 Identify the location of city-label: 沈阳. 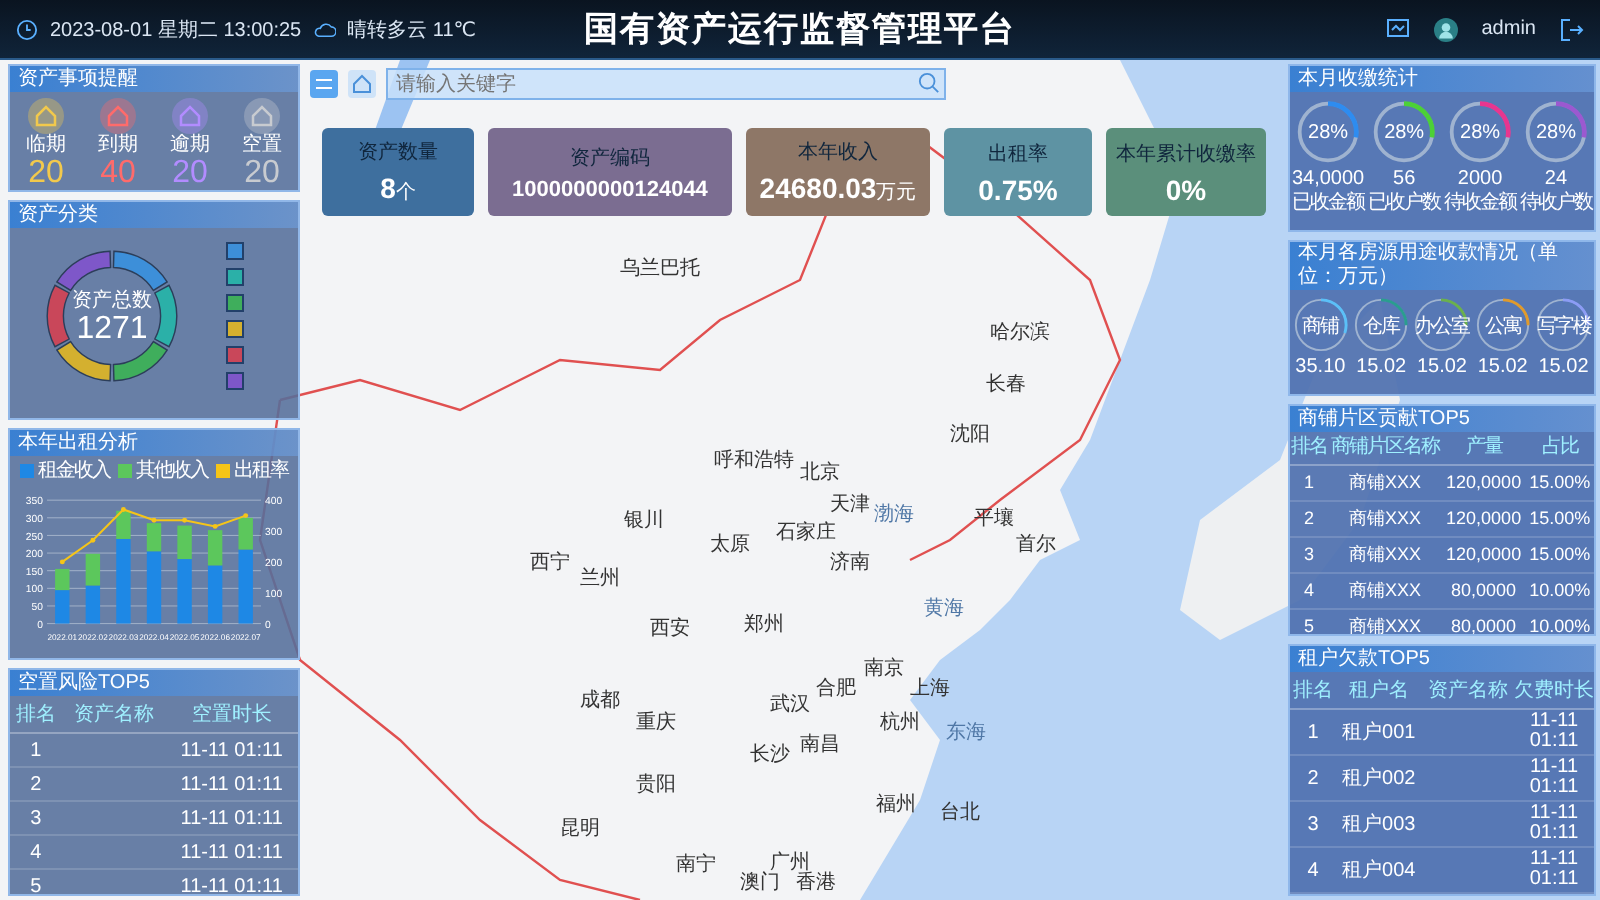
(970, 436).